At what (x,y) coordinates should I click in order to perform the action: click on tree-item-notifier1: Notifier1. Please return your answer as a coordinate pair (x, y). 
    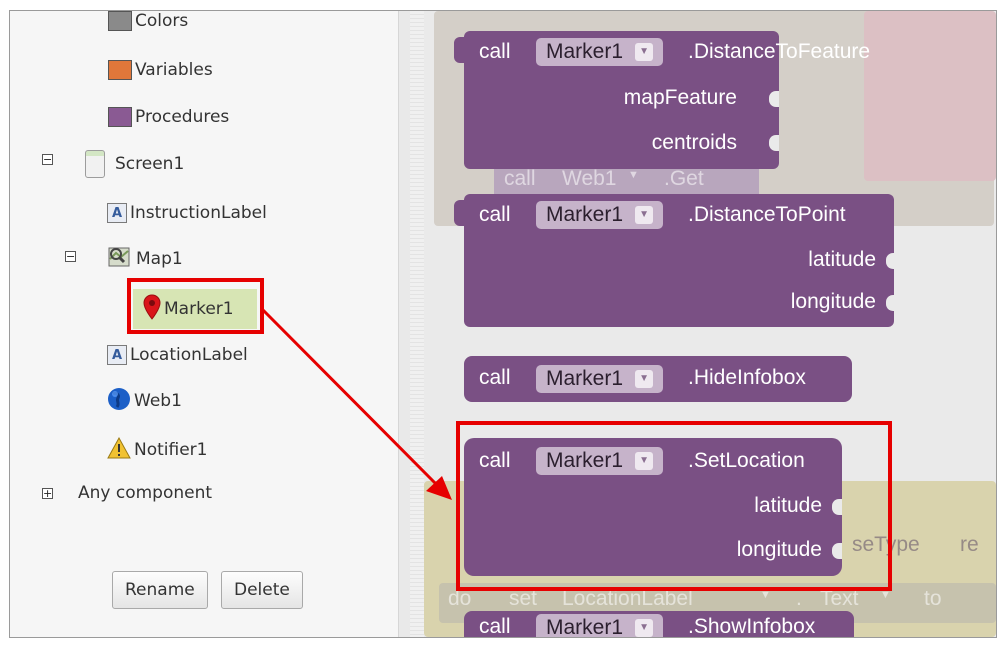
    Looking at the image, I should click on (157, 450).